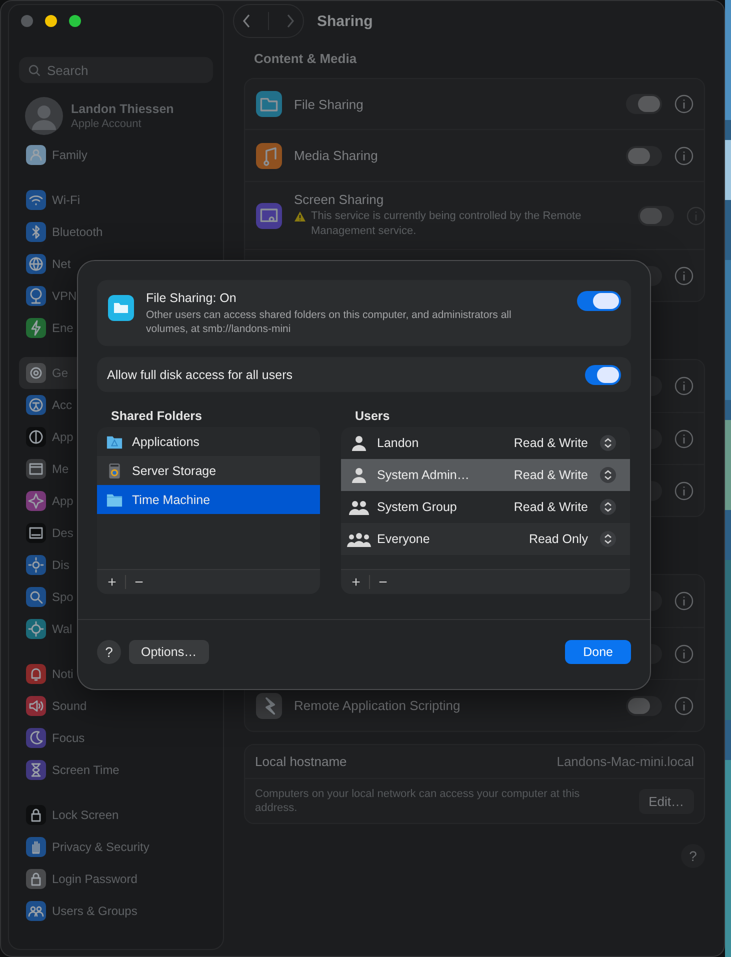 The image size is (731, 957). Describe the element at coordinates (446, 224) in the screenshot. I see `warning-text: This service is currently being controlled by the Remote Management service.` at that location.